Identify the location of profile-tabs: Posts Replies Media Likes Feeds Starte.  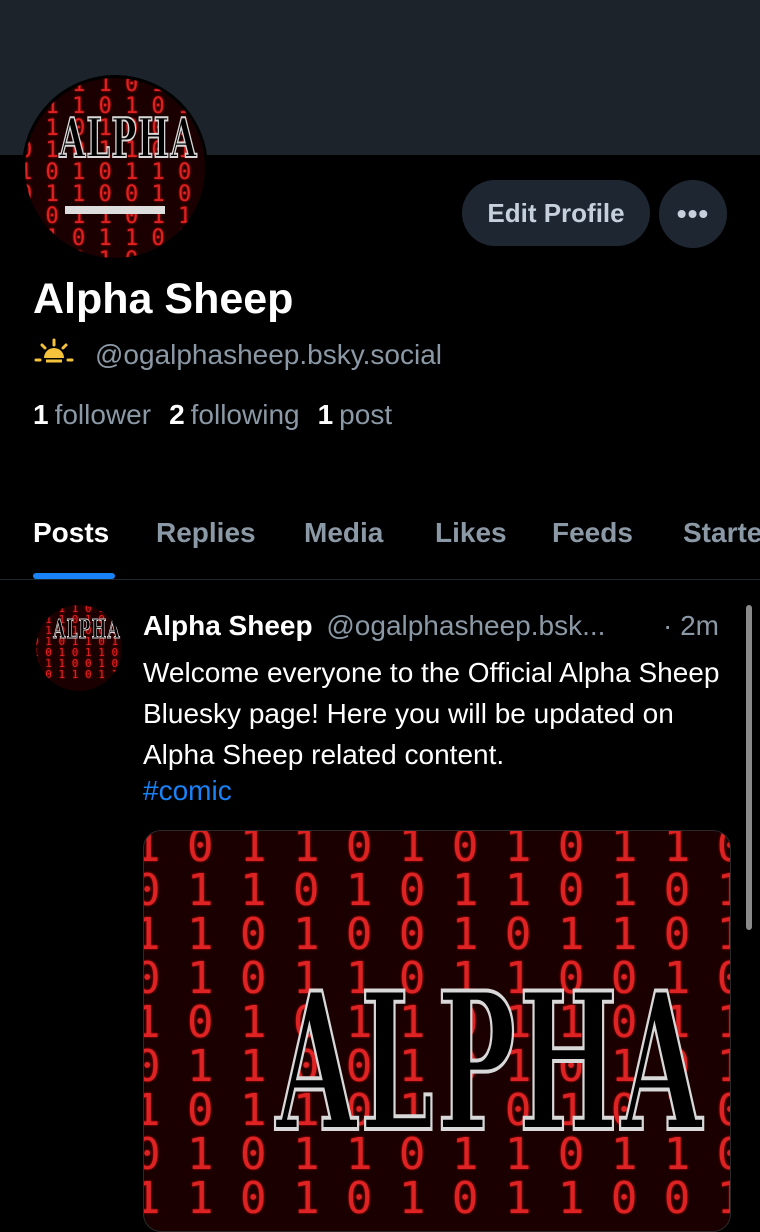
(380, 542).